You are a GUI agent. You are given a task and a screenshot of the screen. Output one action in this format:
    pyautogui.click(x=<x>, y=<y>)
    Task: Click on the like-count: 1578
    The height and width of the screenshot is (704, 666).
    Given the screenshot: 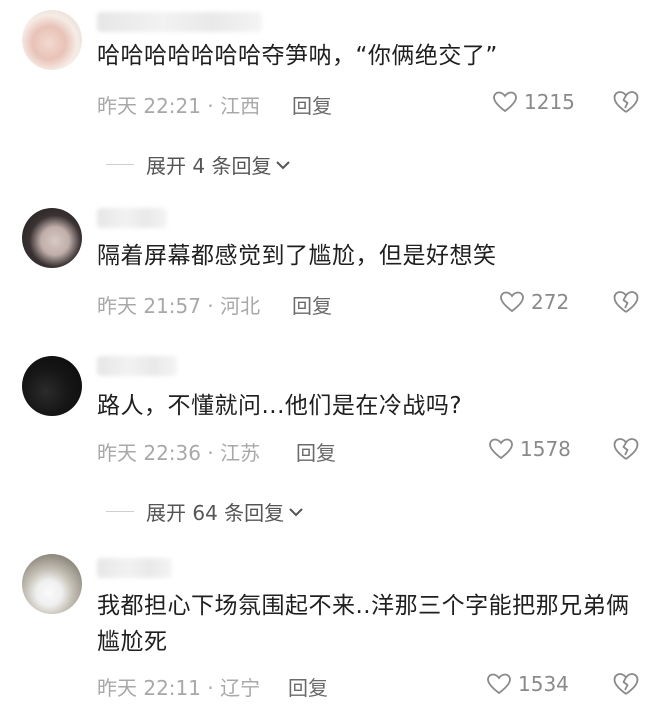 What is the action you would take?
    pyautogui.click(x=545, y=449)
    